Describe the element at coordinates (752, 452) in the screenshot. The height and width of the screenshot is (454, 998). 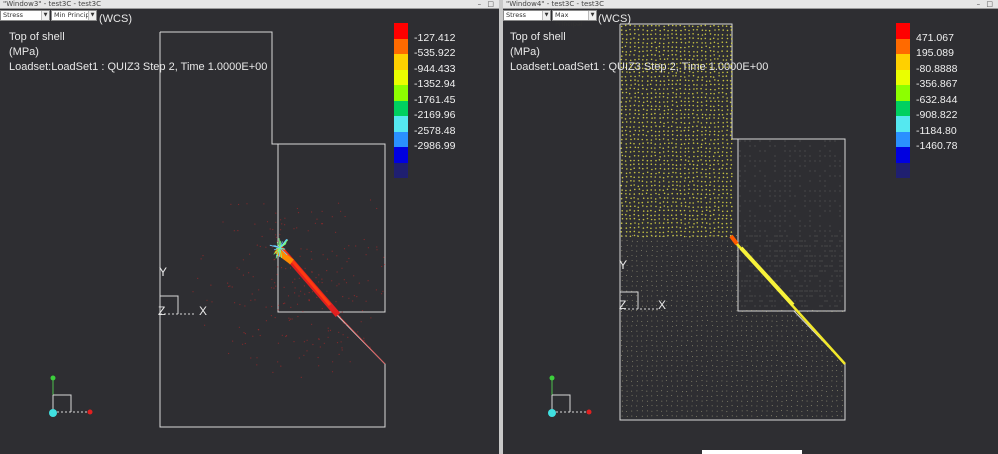
I see `status-strip` at that location.